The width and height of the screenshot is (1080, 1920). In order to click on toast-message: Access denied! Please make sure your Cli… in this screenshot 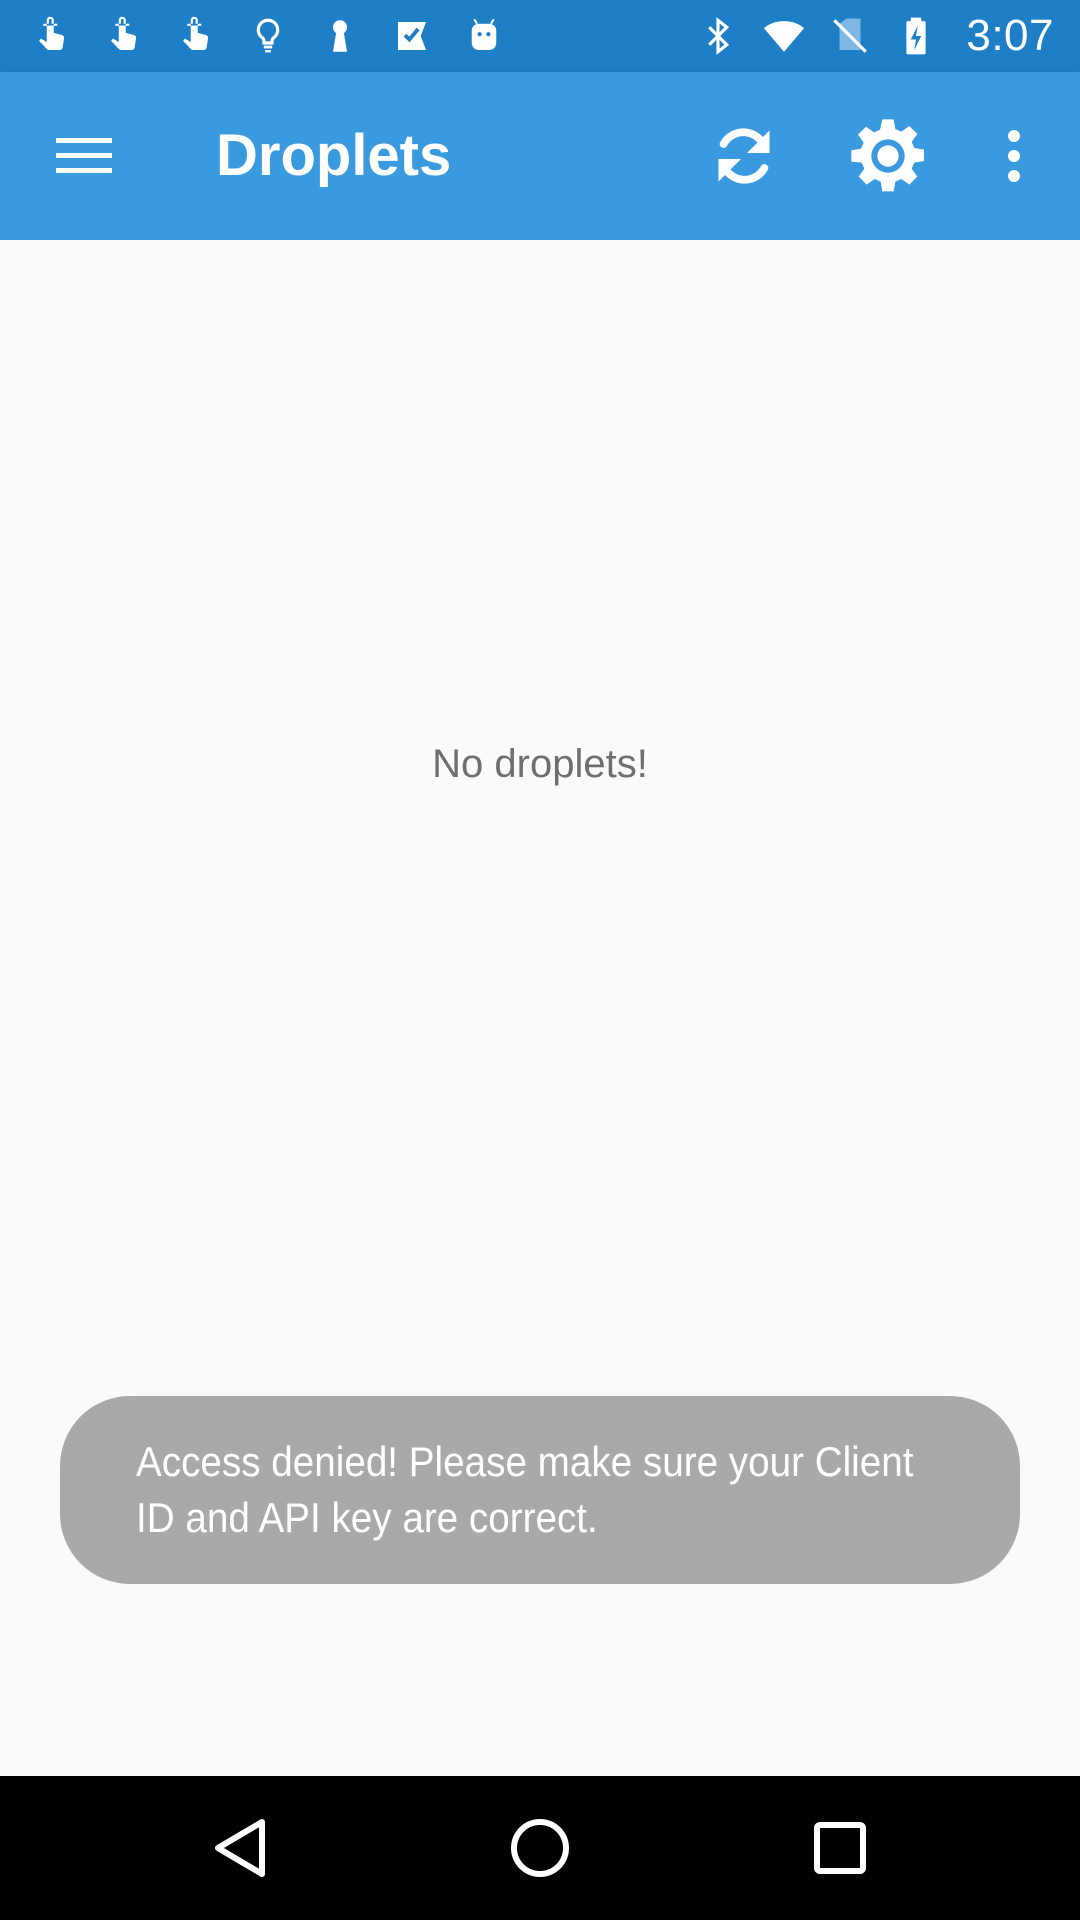, I will do `click(525, 1489)`.